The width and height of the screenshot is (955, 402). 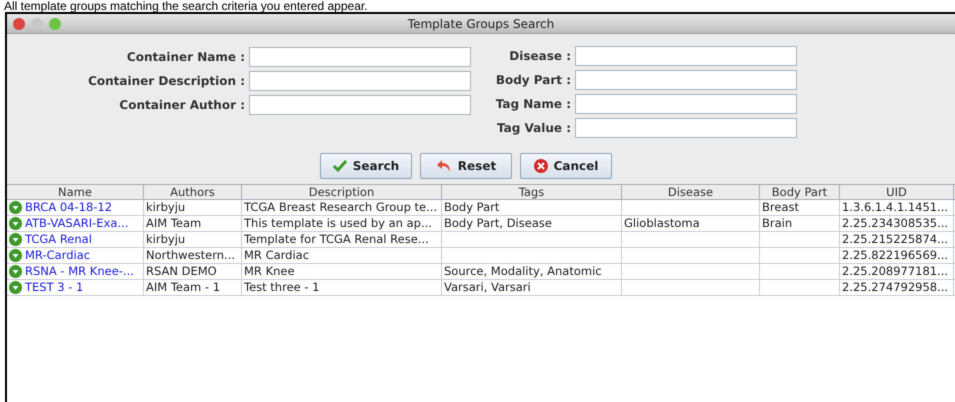 What do you see at coordinates (174, 223) in the screenshot?
I see `table-cell: AIM Team` at bounding box center [174, 223].